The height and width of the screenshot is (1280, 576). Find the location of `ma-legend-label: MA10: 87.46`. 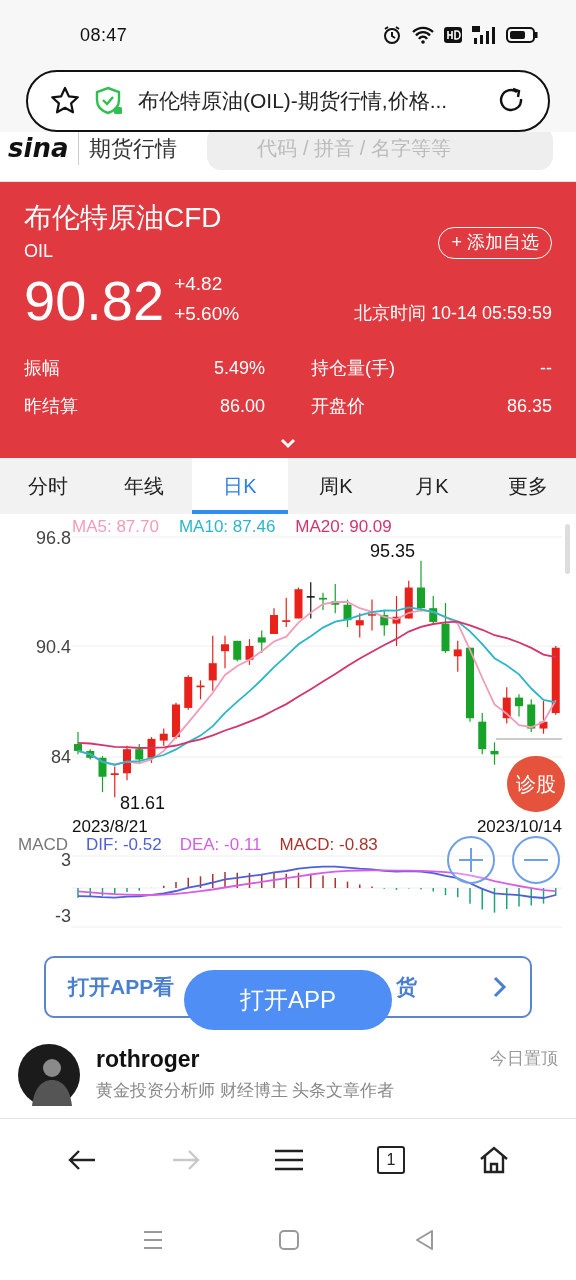

ma-legend-label: MA10: 87.46 is located at coordinates (227, 527).